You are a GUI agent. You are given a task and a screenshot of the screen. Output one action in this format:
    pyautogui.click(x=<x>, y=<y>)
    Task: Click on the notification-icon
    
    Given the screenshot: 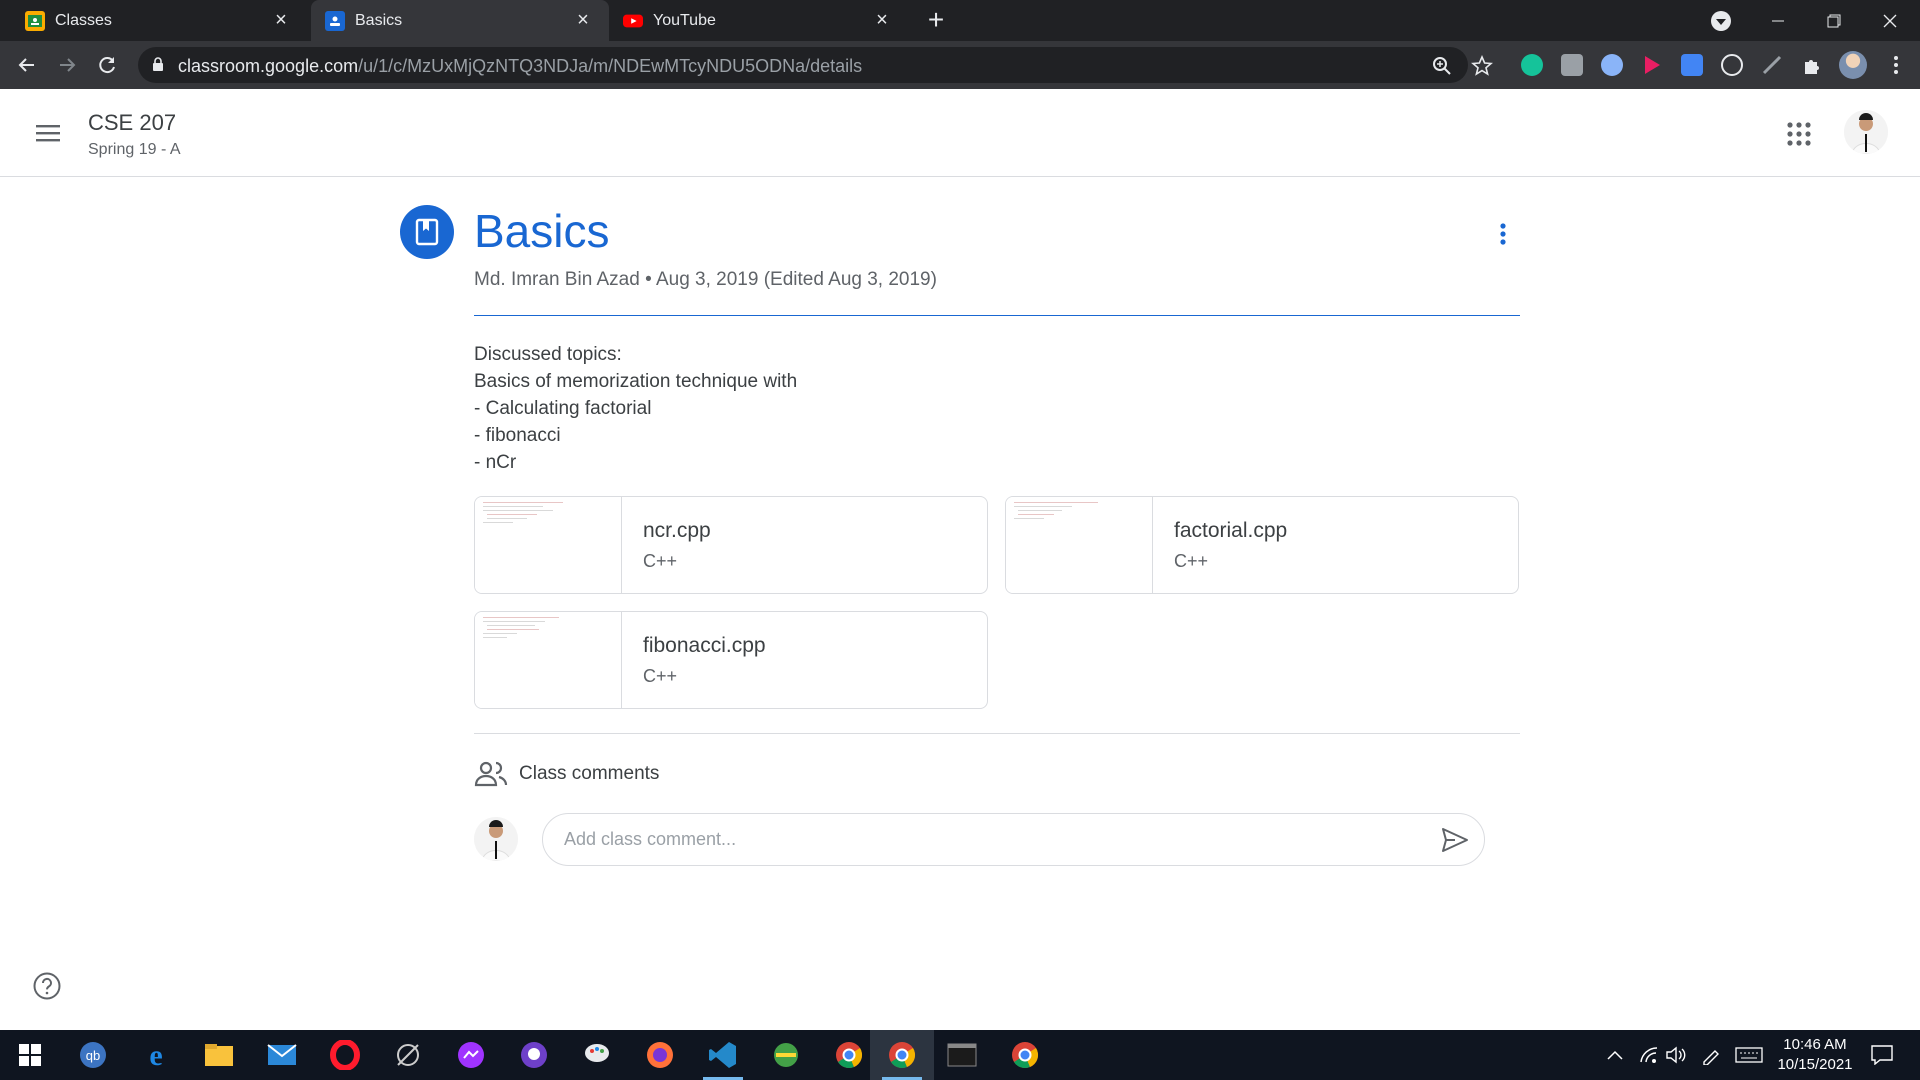 What is the action you would take?
    pyautogui.click(x=1882, y=1055)
    